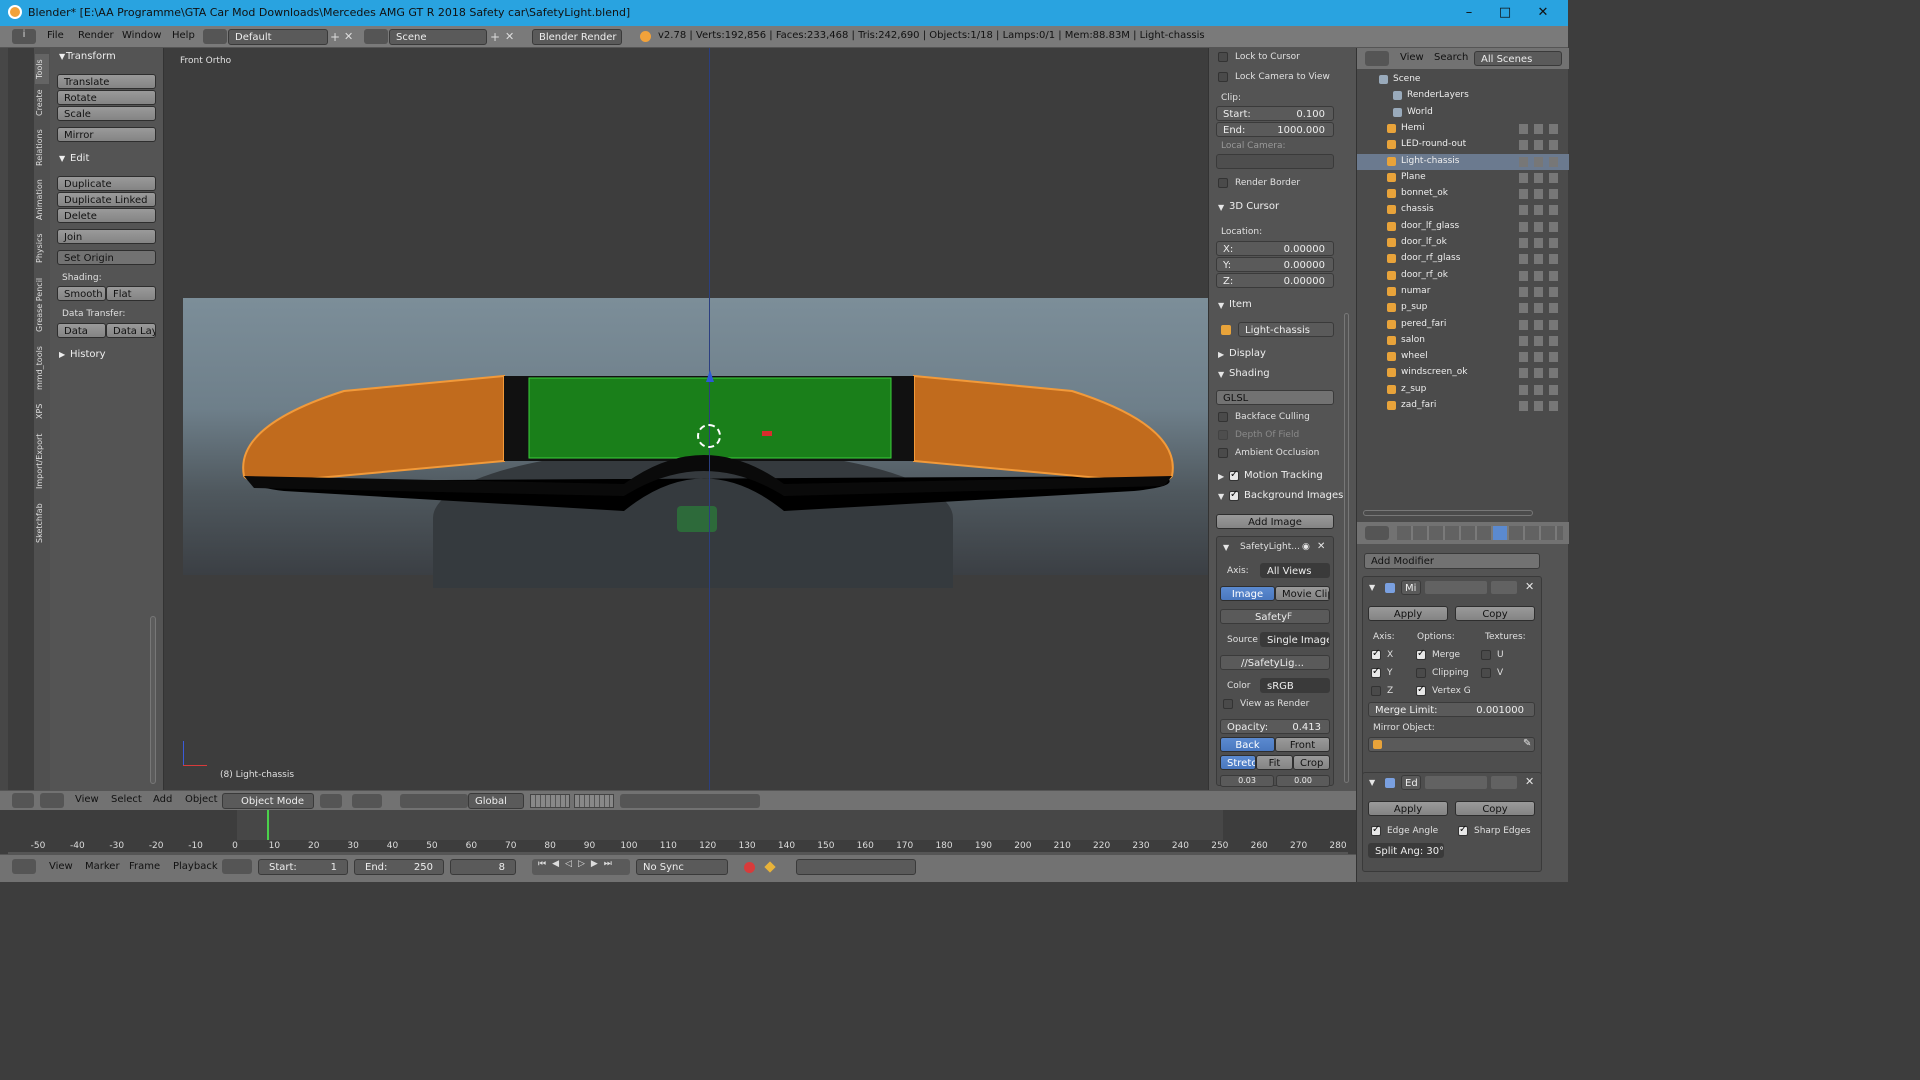  I want to click on tab-animation: Animation, so click(42, 200).